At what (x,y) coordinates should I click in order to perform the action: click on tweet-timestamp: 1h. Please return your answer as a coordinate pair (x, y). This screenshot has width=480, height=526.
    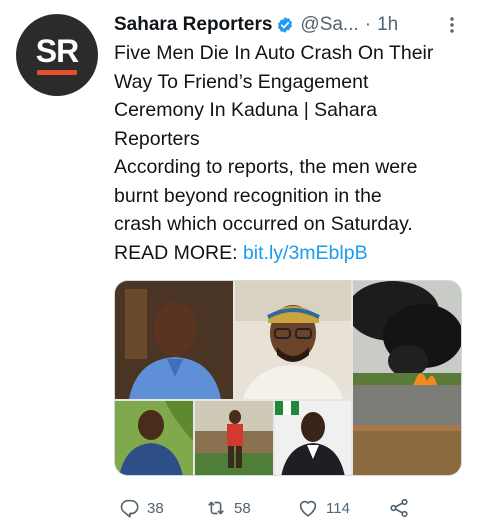
    Looking at the image, I should click on (387, 25).